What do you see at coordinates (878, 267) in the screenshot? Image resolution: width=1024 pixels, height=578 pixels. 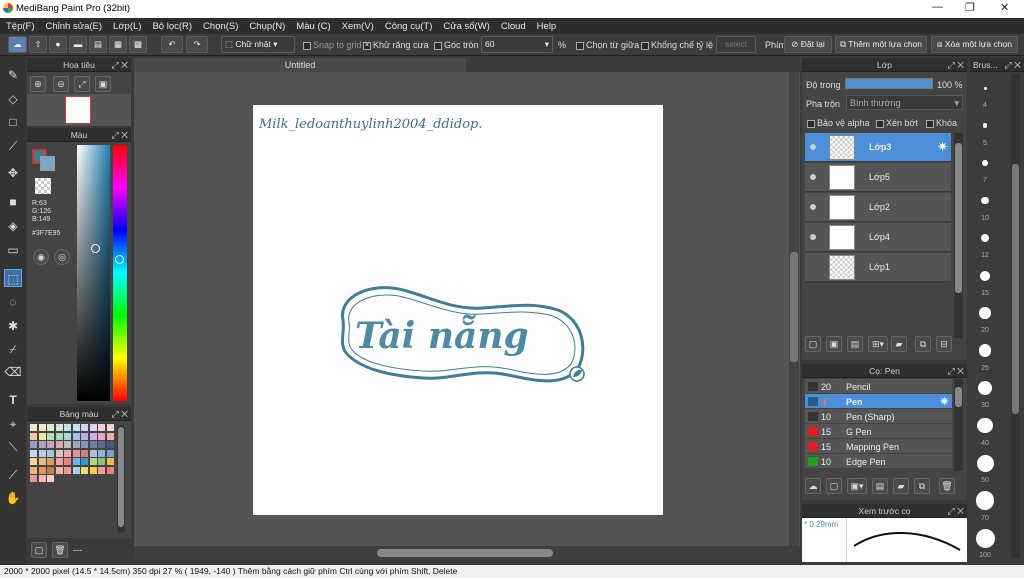 I see `layer-row: Lớp1` at bounding box center [878, 267].